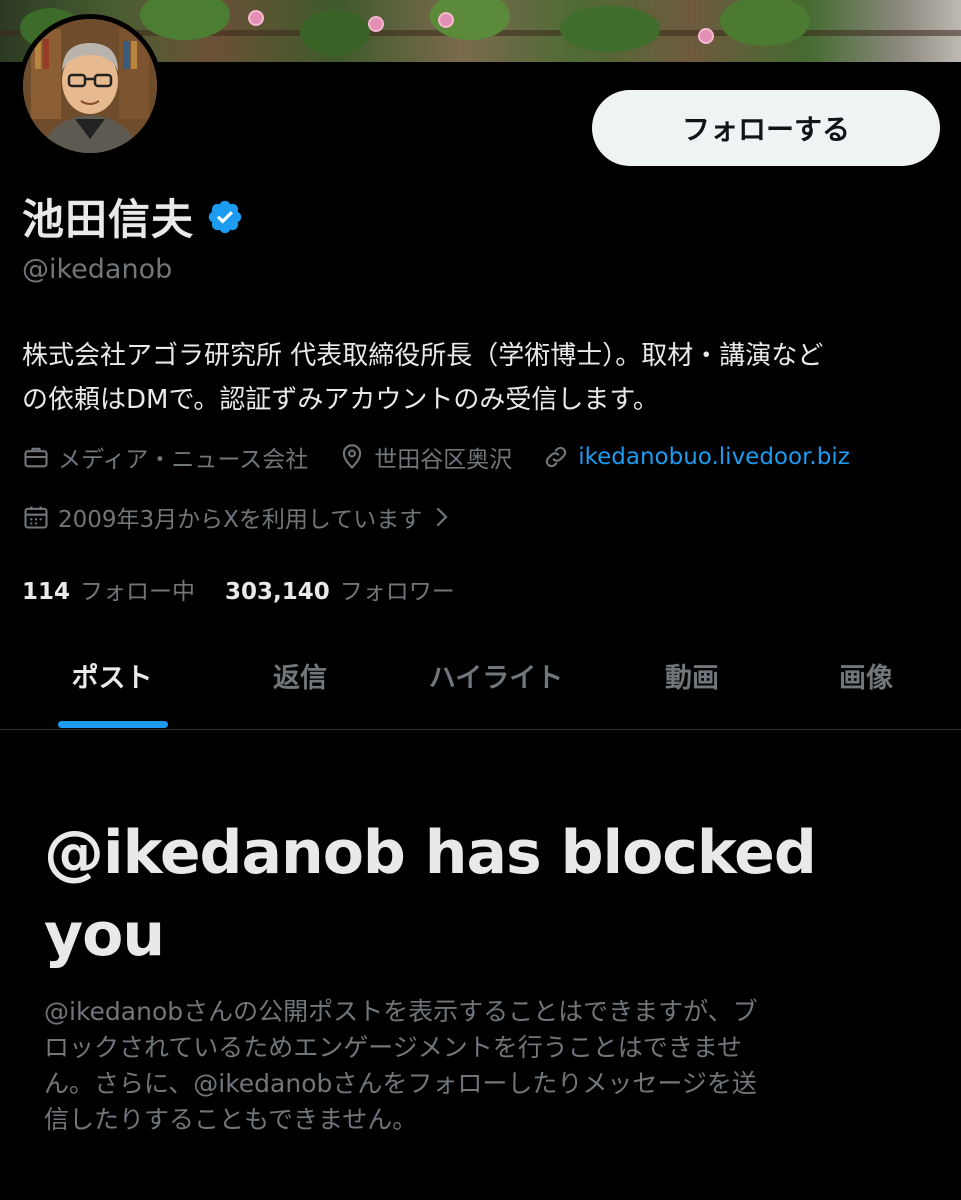  I want to click on following-label: フォロー中, so click(137, 589).